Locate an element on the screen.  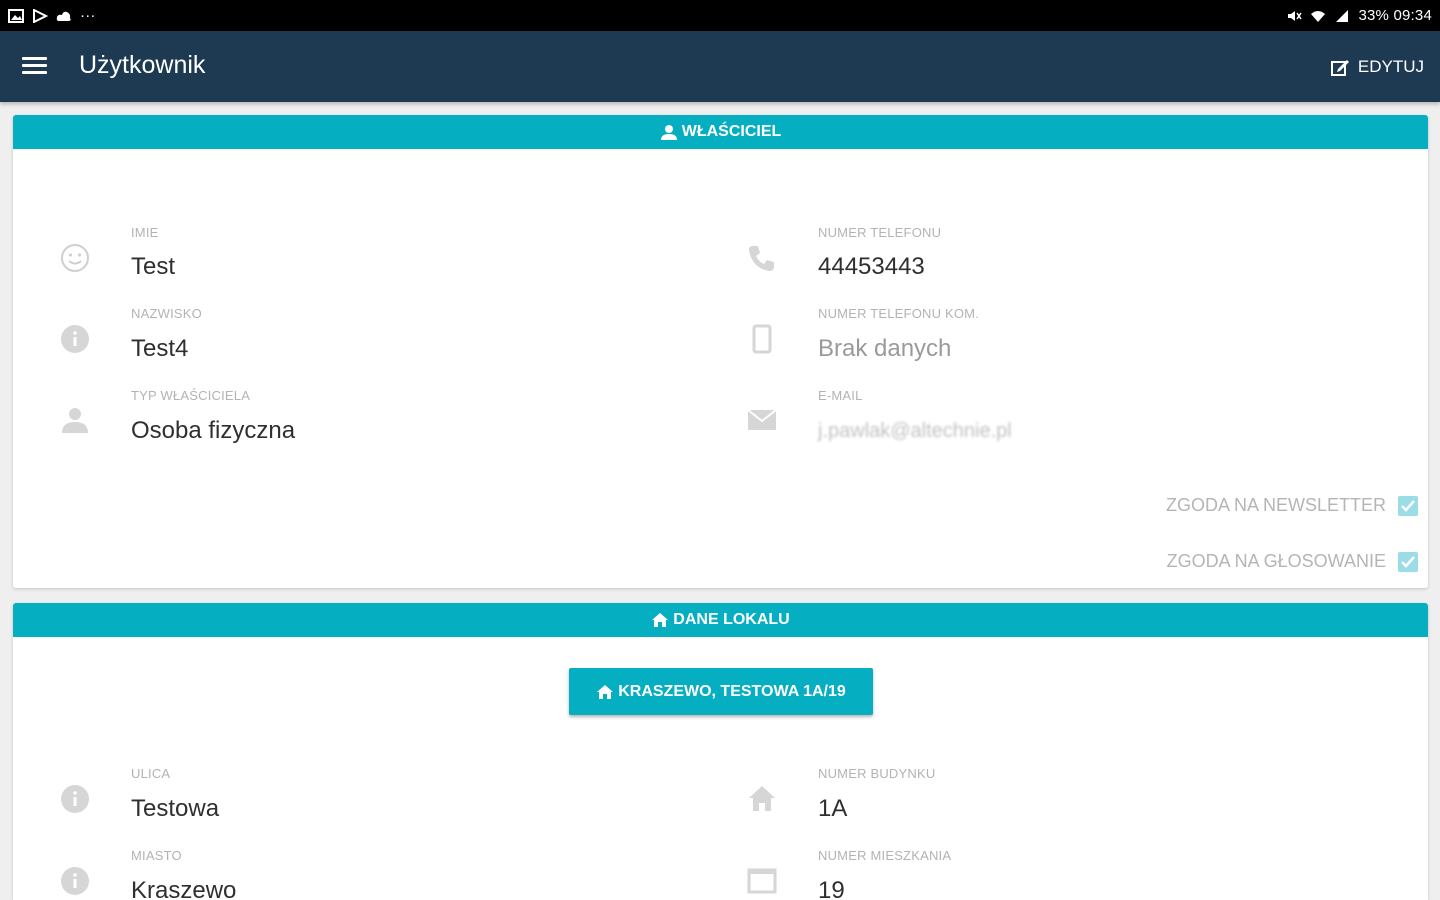
edit-icon is located at coordinates (1339, 68).